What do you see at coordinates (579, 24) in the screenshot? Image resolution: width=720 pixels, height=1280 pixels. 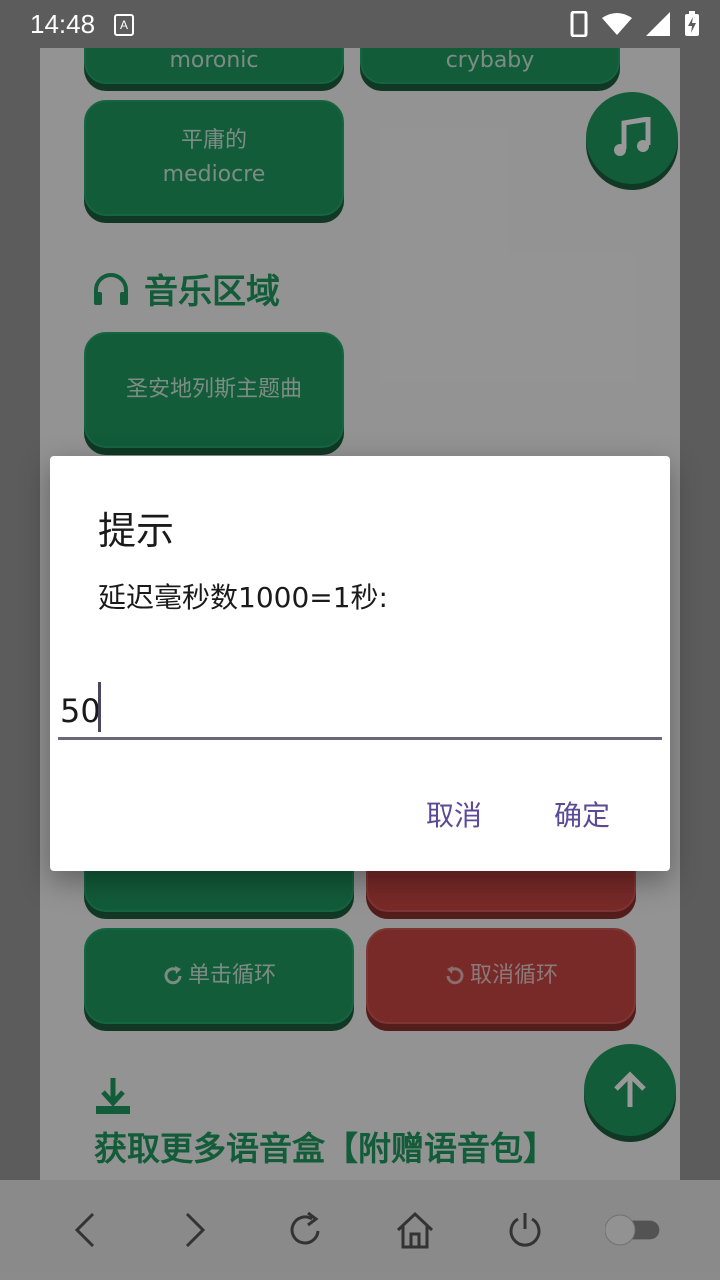 I see `phone-icon` at bounding box center [579, 24].